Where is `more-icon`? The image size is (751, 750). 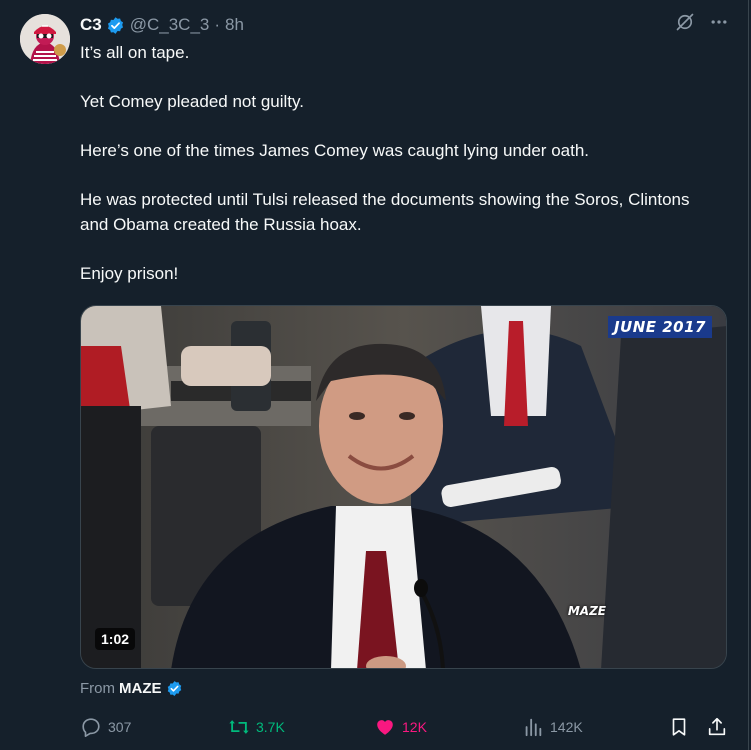
more-icon is located at coordinates (719, 22).